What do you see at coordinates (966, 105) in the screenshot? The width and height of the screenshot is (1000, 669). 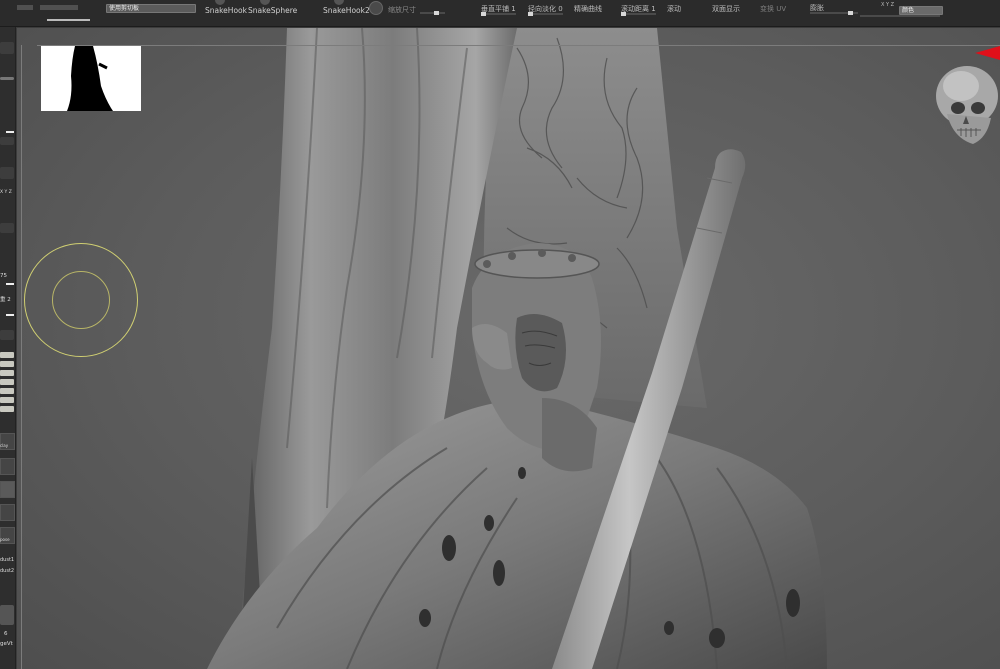 I see `navigation-skull-icon` at bounding box center [966, 105].